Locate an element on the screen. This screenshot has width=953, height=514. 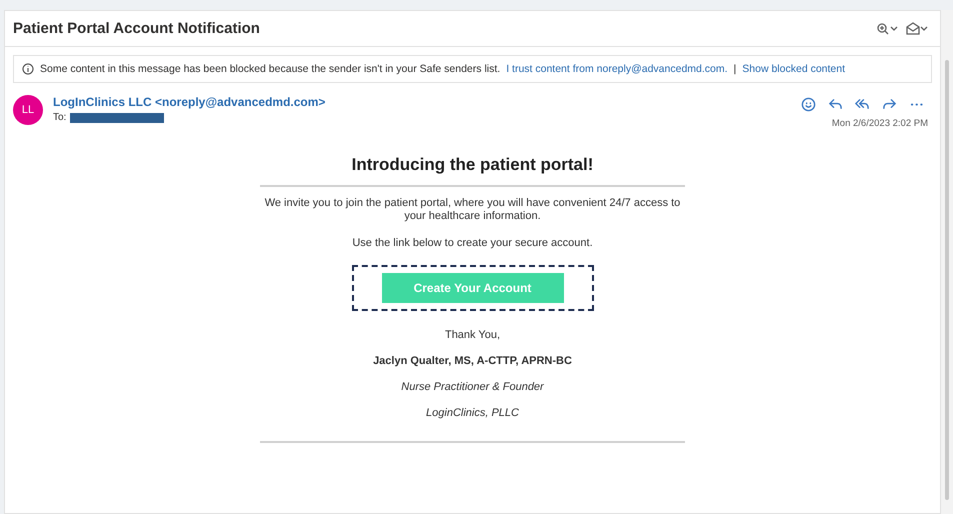
smiley-icon is located at coordinates (808, 104).